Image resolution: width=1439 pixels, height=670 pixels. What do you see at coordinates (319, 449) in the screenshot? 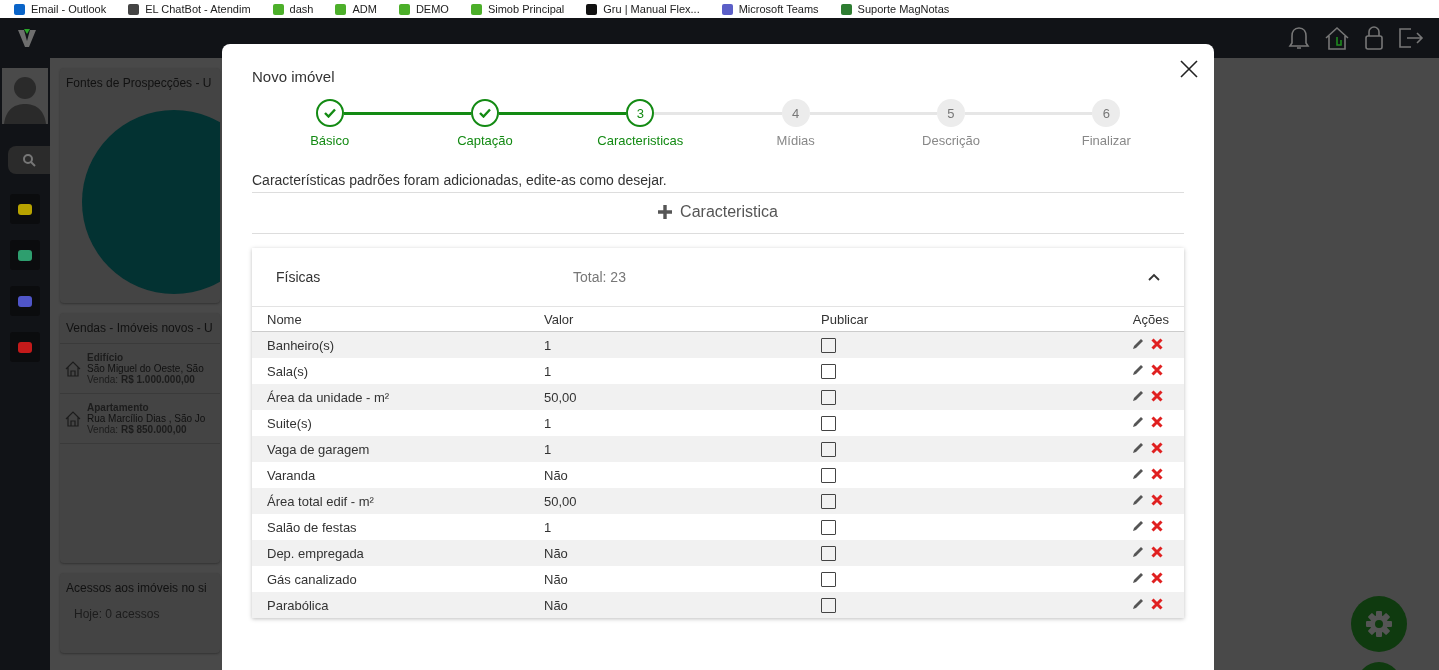
I see `table-cell-text: Vaga de garagem` at bounding box center [319, 449].